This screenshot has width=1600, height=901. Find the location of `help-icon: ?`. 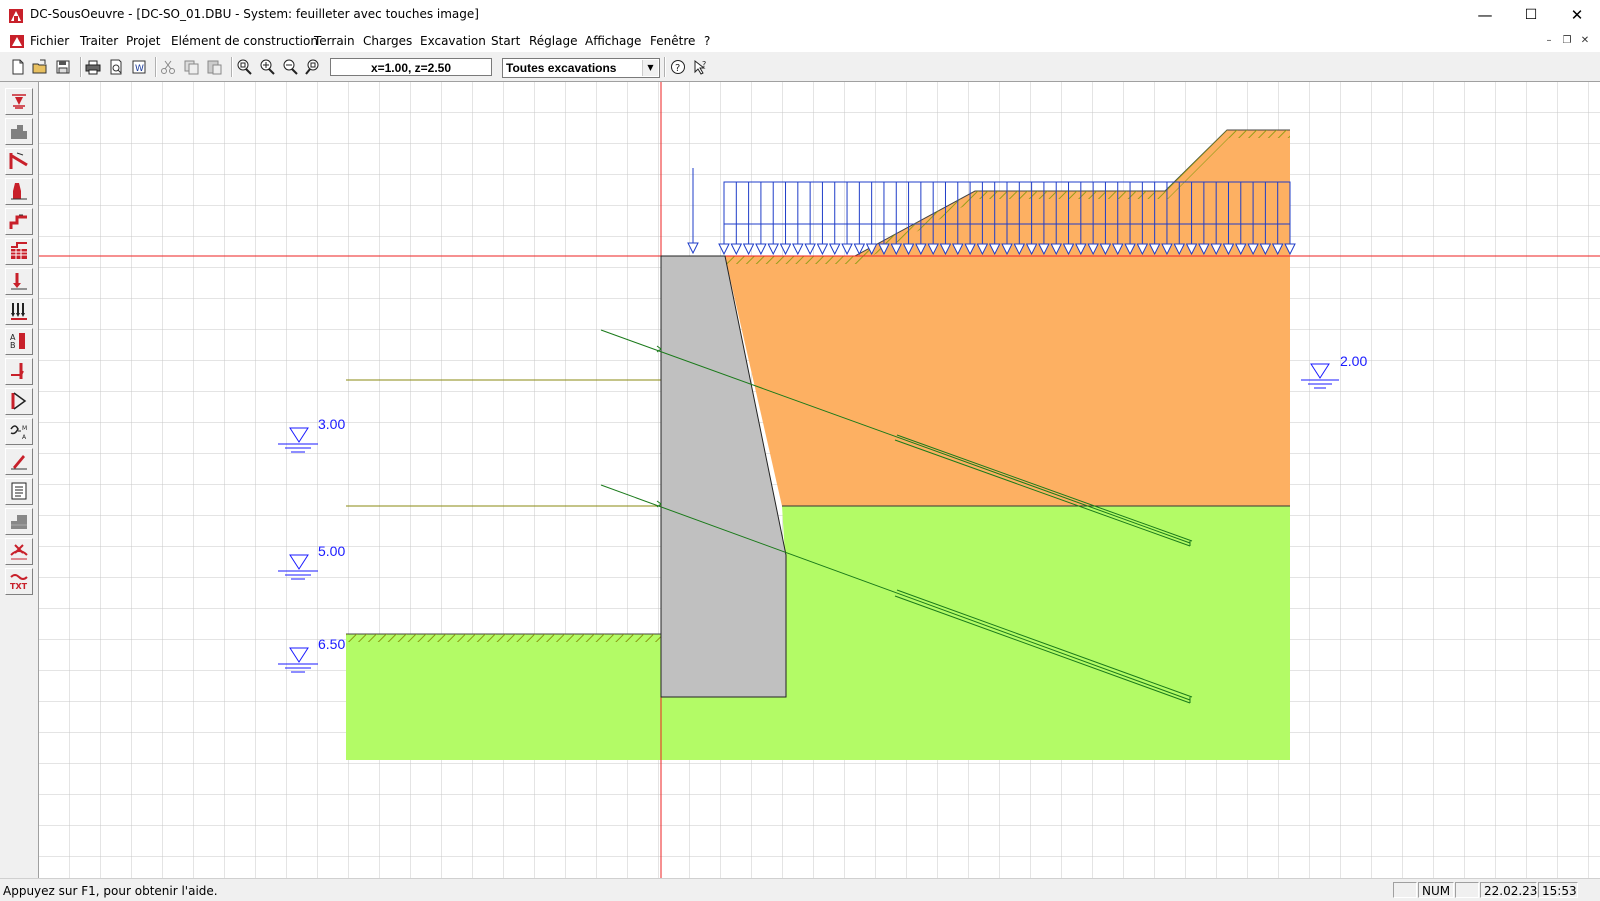

help-icon: ? is located at coordinates (678, 67).